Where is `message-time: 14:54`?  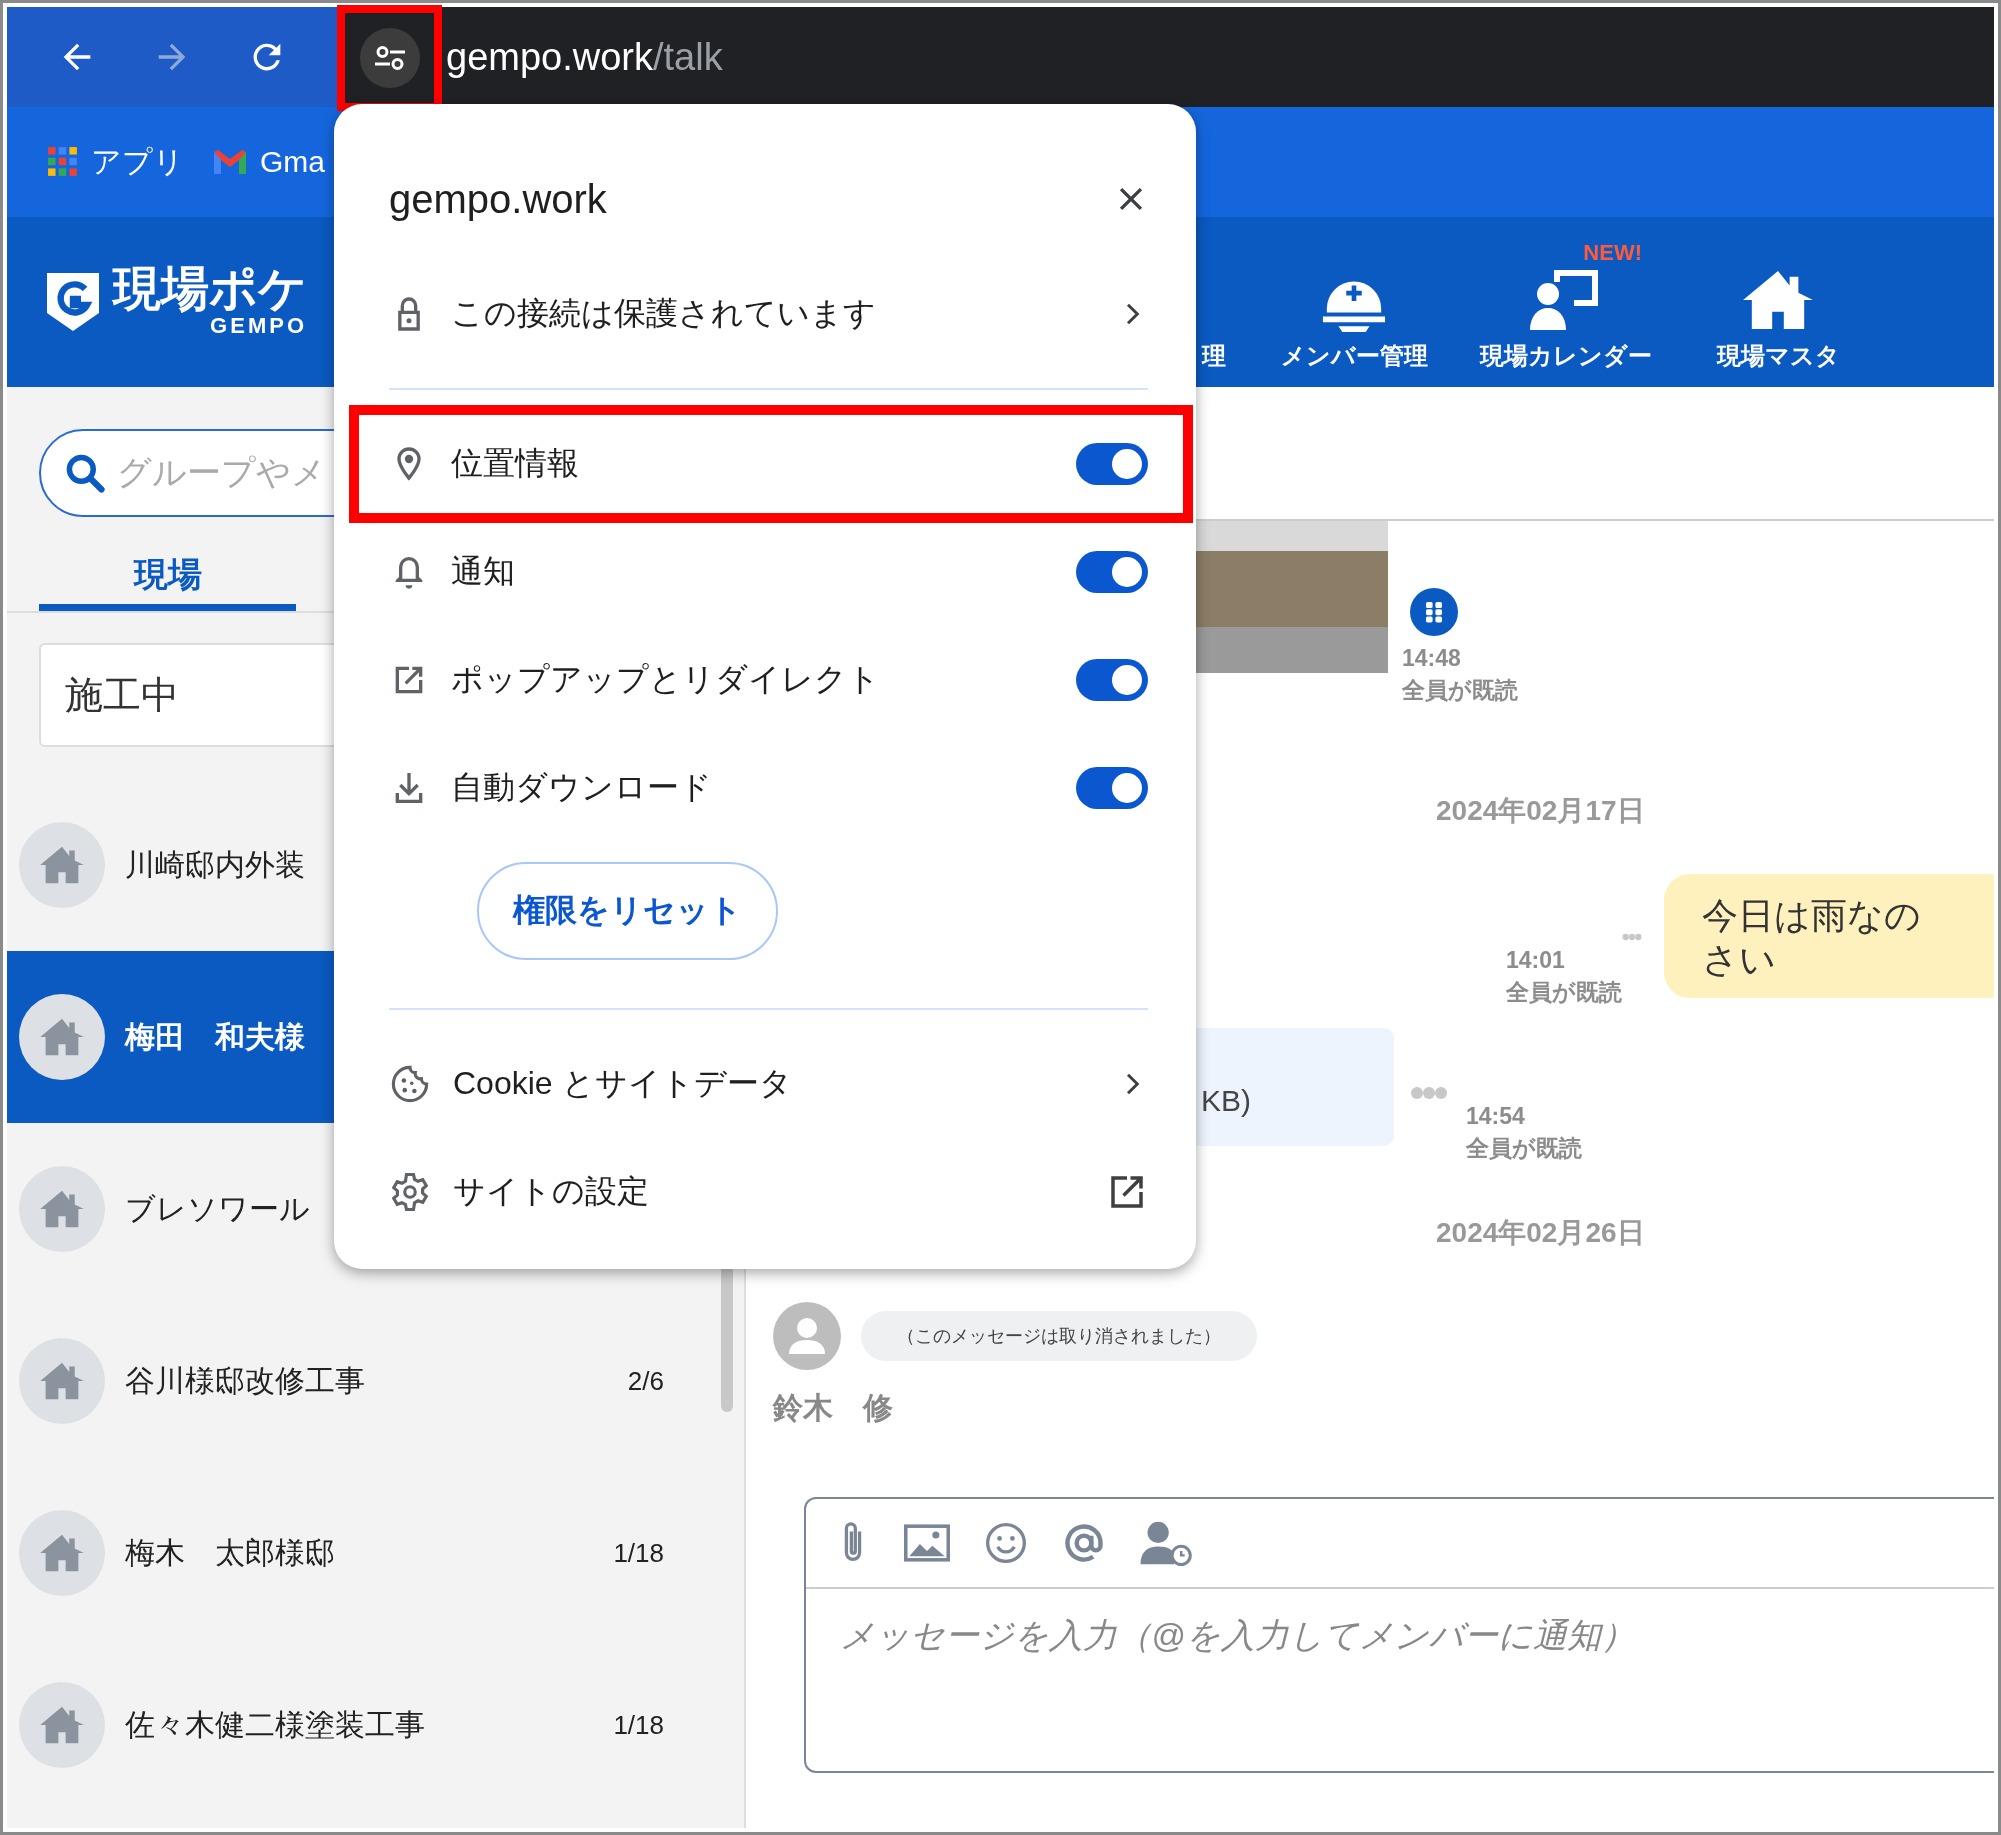 message-time: 14:54 is located at coordinates (1496, 1116).